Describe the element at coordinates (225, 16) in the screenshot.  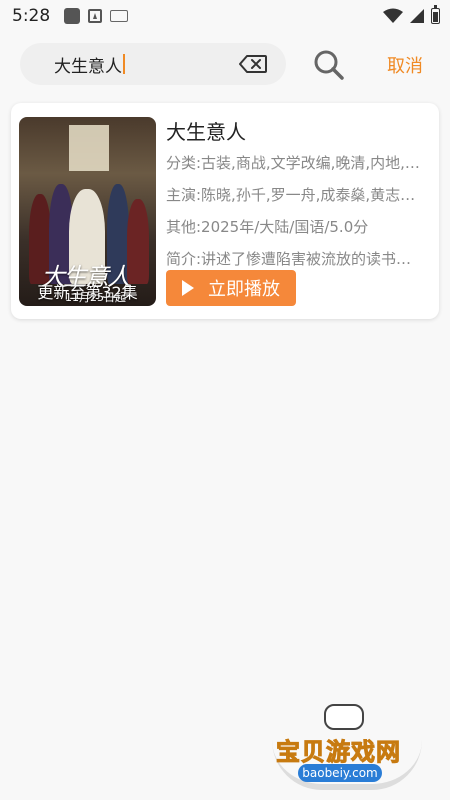
I see `status-bar: 5:28` at that location.